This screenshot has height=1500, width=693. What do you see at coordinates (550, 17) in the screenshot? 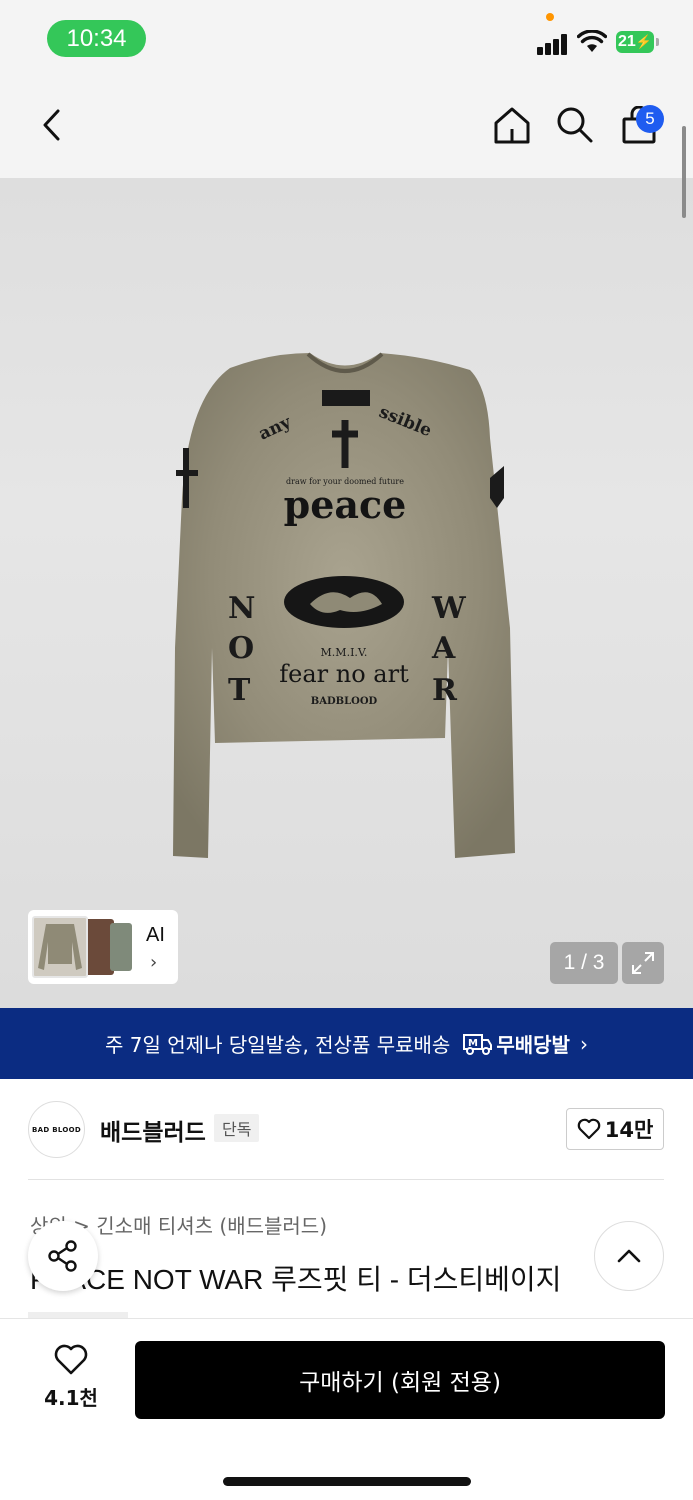
I see `privacy-indicator-dot` at bounding box center [550, 17].